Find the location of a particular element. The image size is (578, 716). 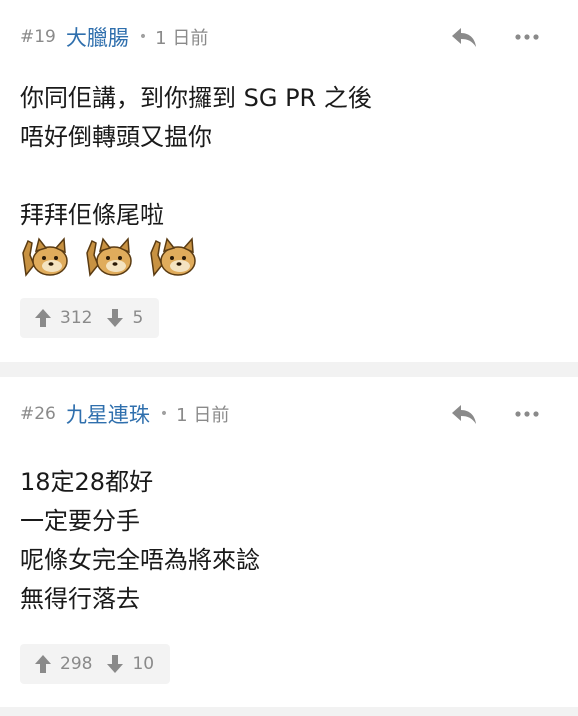

content-line: 呢條女完全唔為將來諗 is located at coordinates (140, 560).